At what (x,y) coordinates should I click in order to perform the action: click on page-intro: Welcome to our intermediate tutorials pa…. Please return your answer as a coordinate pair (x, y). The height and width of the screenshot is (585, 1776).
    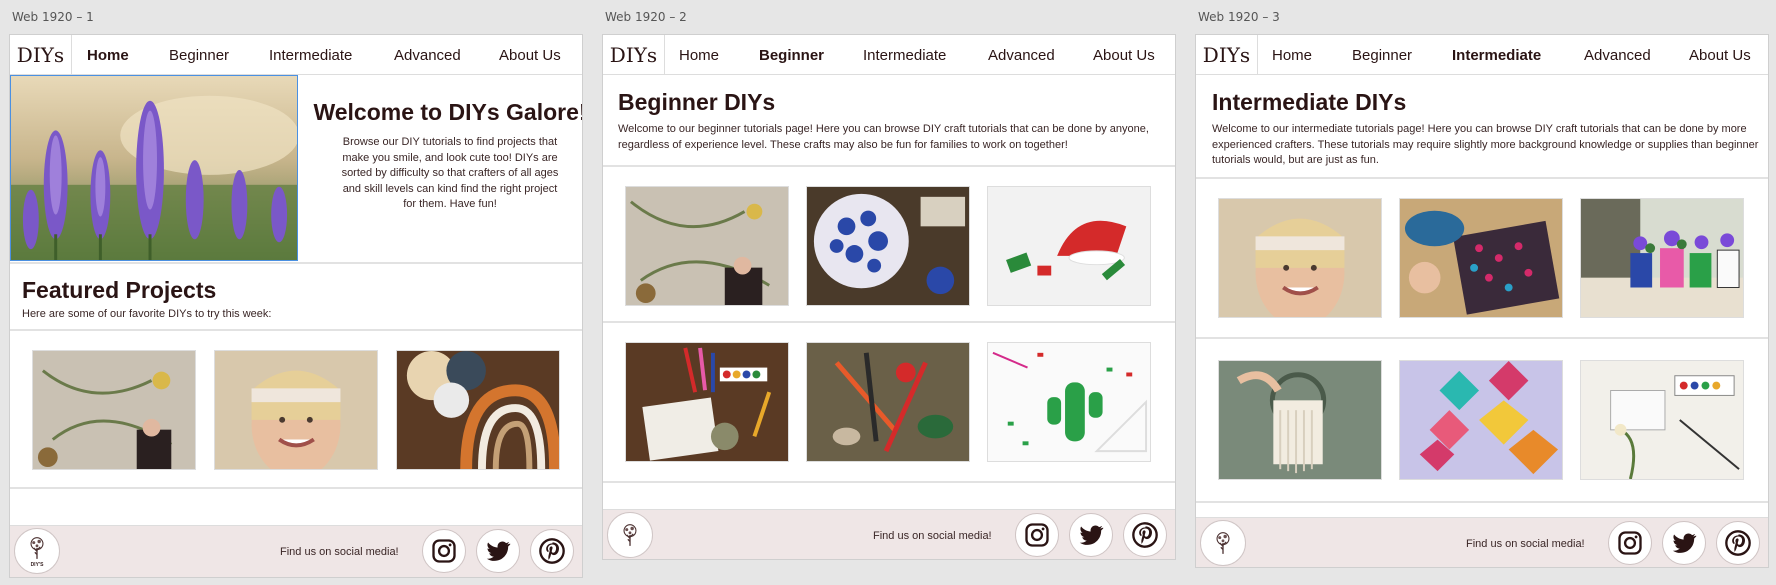
    Looking at the image, I should click on (1485, 144).